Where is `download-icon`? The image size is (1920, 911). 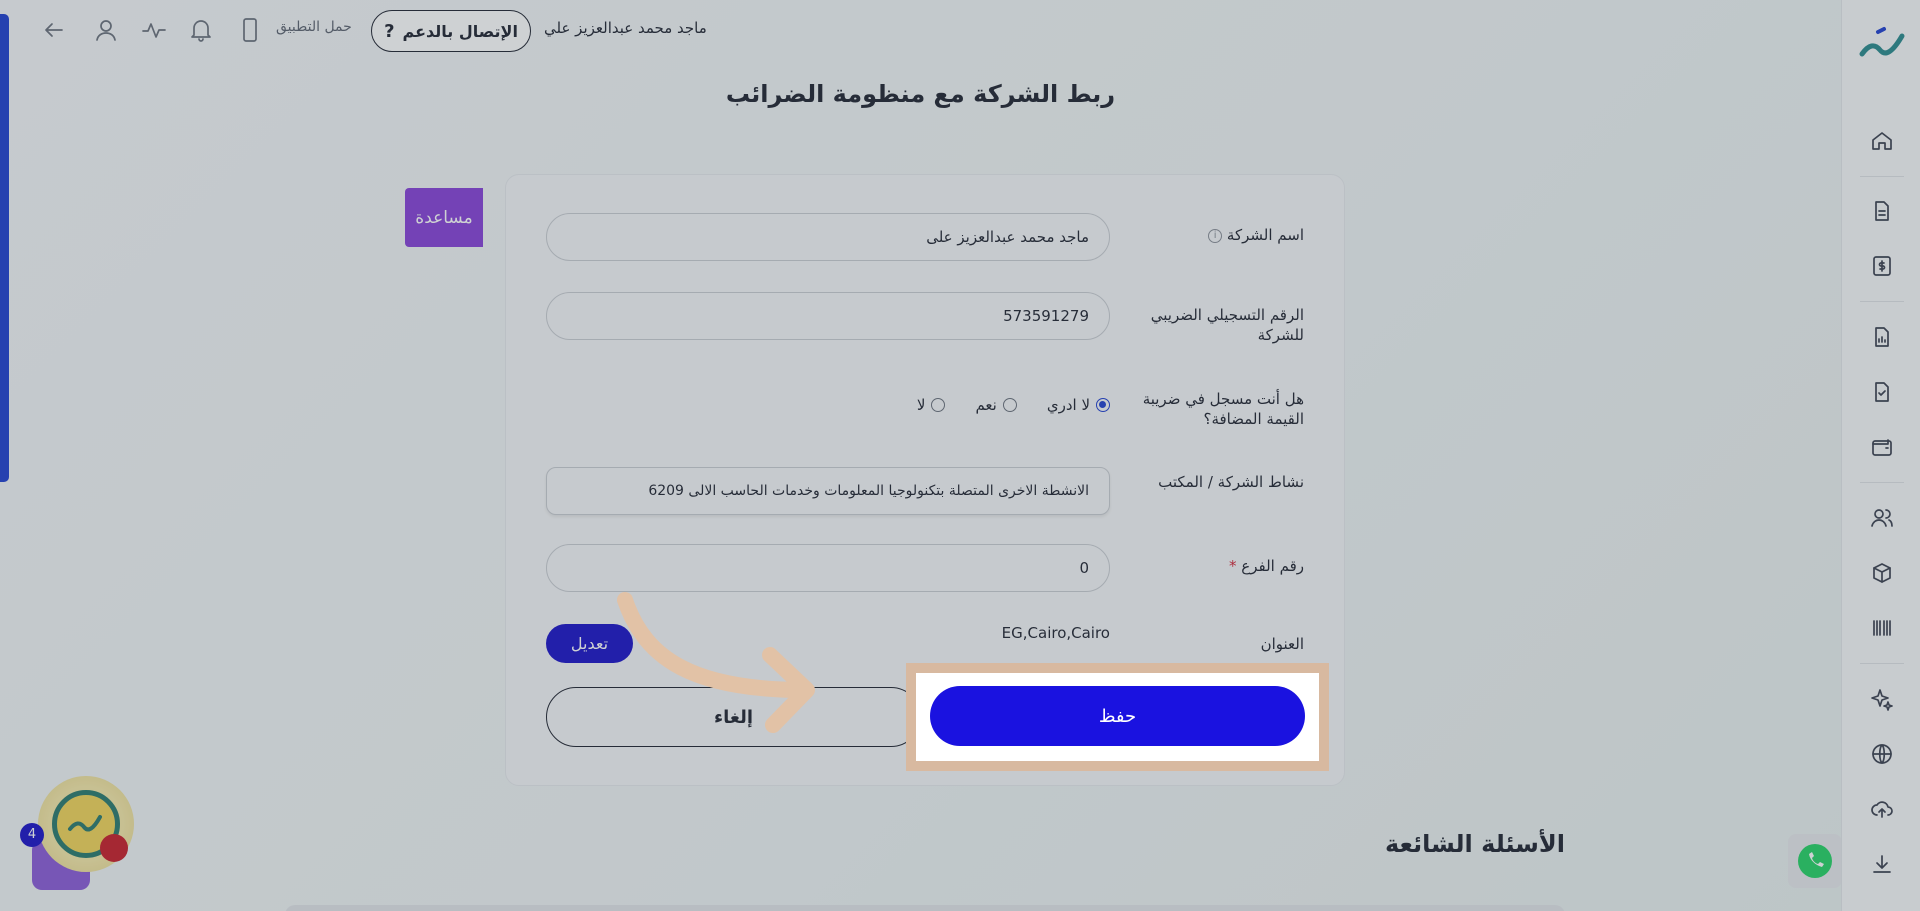 download-icon is located at coordinates (1882, 864).